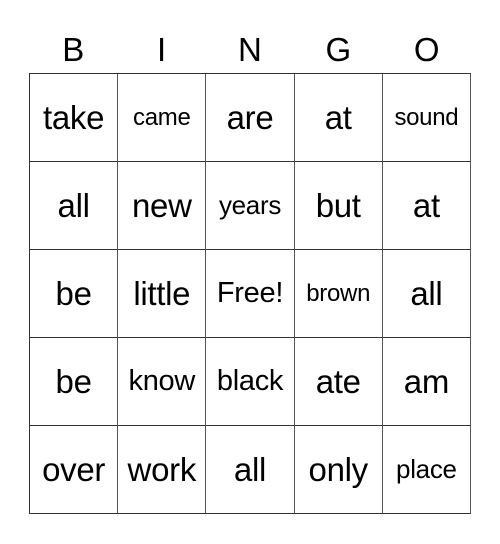 This screenshot has width=500, height=544. I want to click on bingo-cell: only, so click(338, 470).